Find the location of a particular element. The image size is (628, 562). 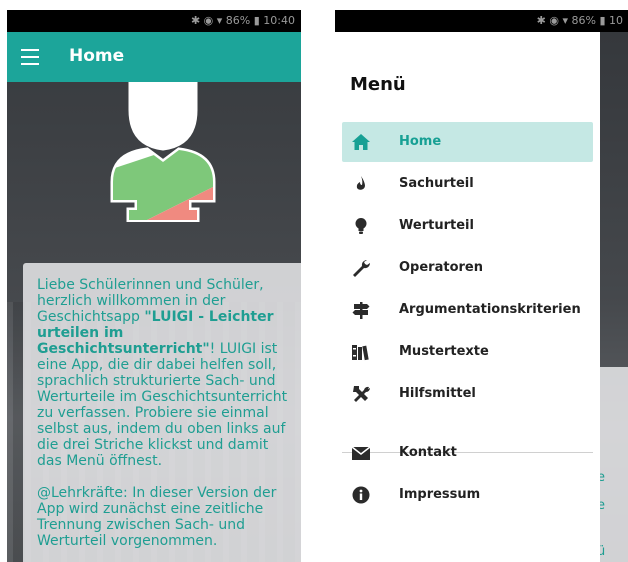

nav-item-argumentationskriterien: Argumentationskriterien is located at coordinates (467, 310).